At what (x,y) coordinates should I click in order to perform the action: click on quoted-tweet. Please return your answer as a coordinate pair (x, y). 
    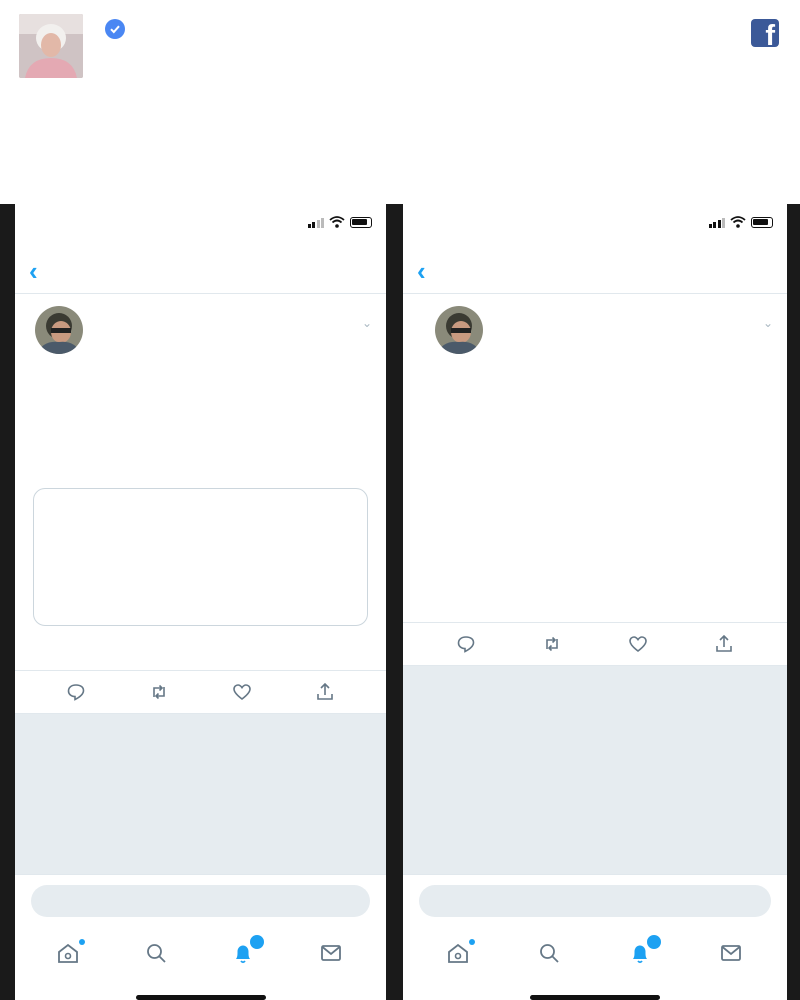
    Looking at the image, I should click on (200, 557).